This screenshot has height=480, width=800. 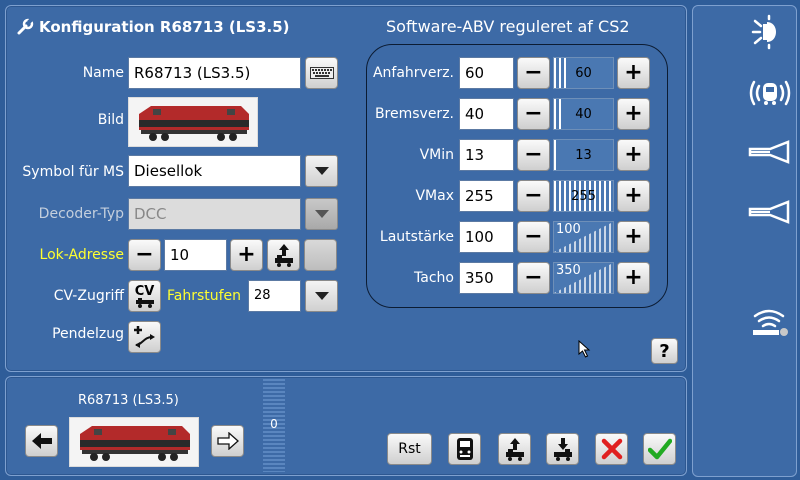 I want to click on abv-slider: 100, so click(x=583, y=237).